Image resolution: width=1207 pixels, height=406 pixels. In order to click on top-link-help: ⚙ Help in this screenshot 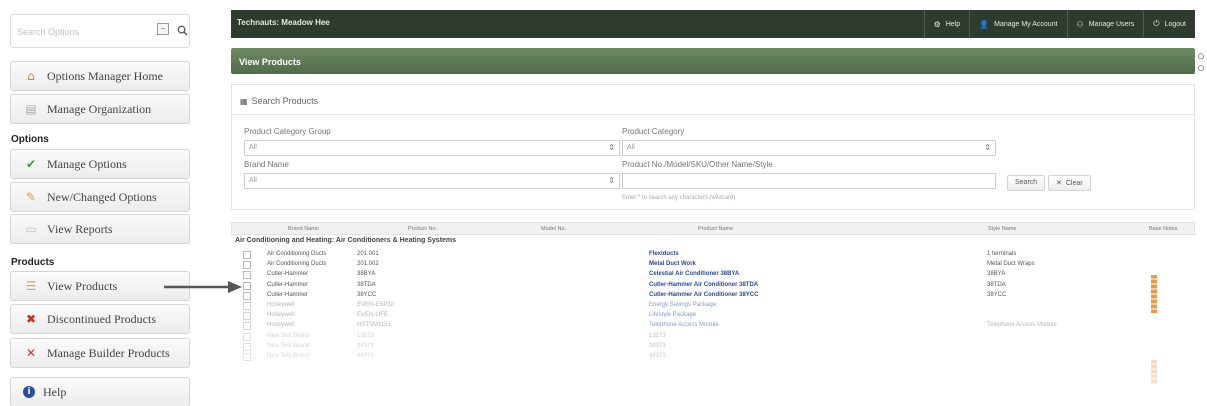, I will do `click(946, 24)`.